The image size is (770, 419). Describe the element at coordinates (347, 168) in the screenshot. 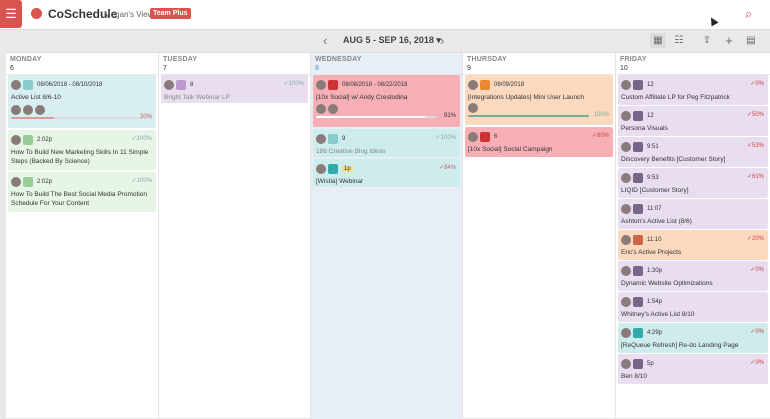

I see `card-meta: 1p` at that location.